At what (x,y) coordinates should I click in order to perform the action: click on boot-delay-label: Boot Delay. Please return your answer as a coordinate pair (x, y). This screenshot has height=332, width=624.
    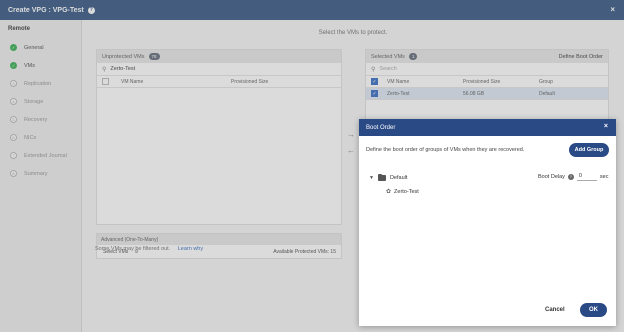
    Looking at the image, I should click on (551, 176).